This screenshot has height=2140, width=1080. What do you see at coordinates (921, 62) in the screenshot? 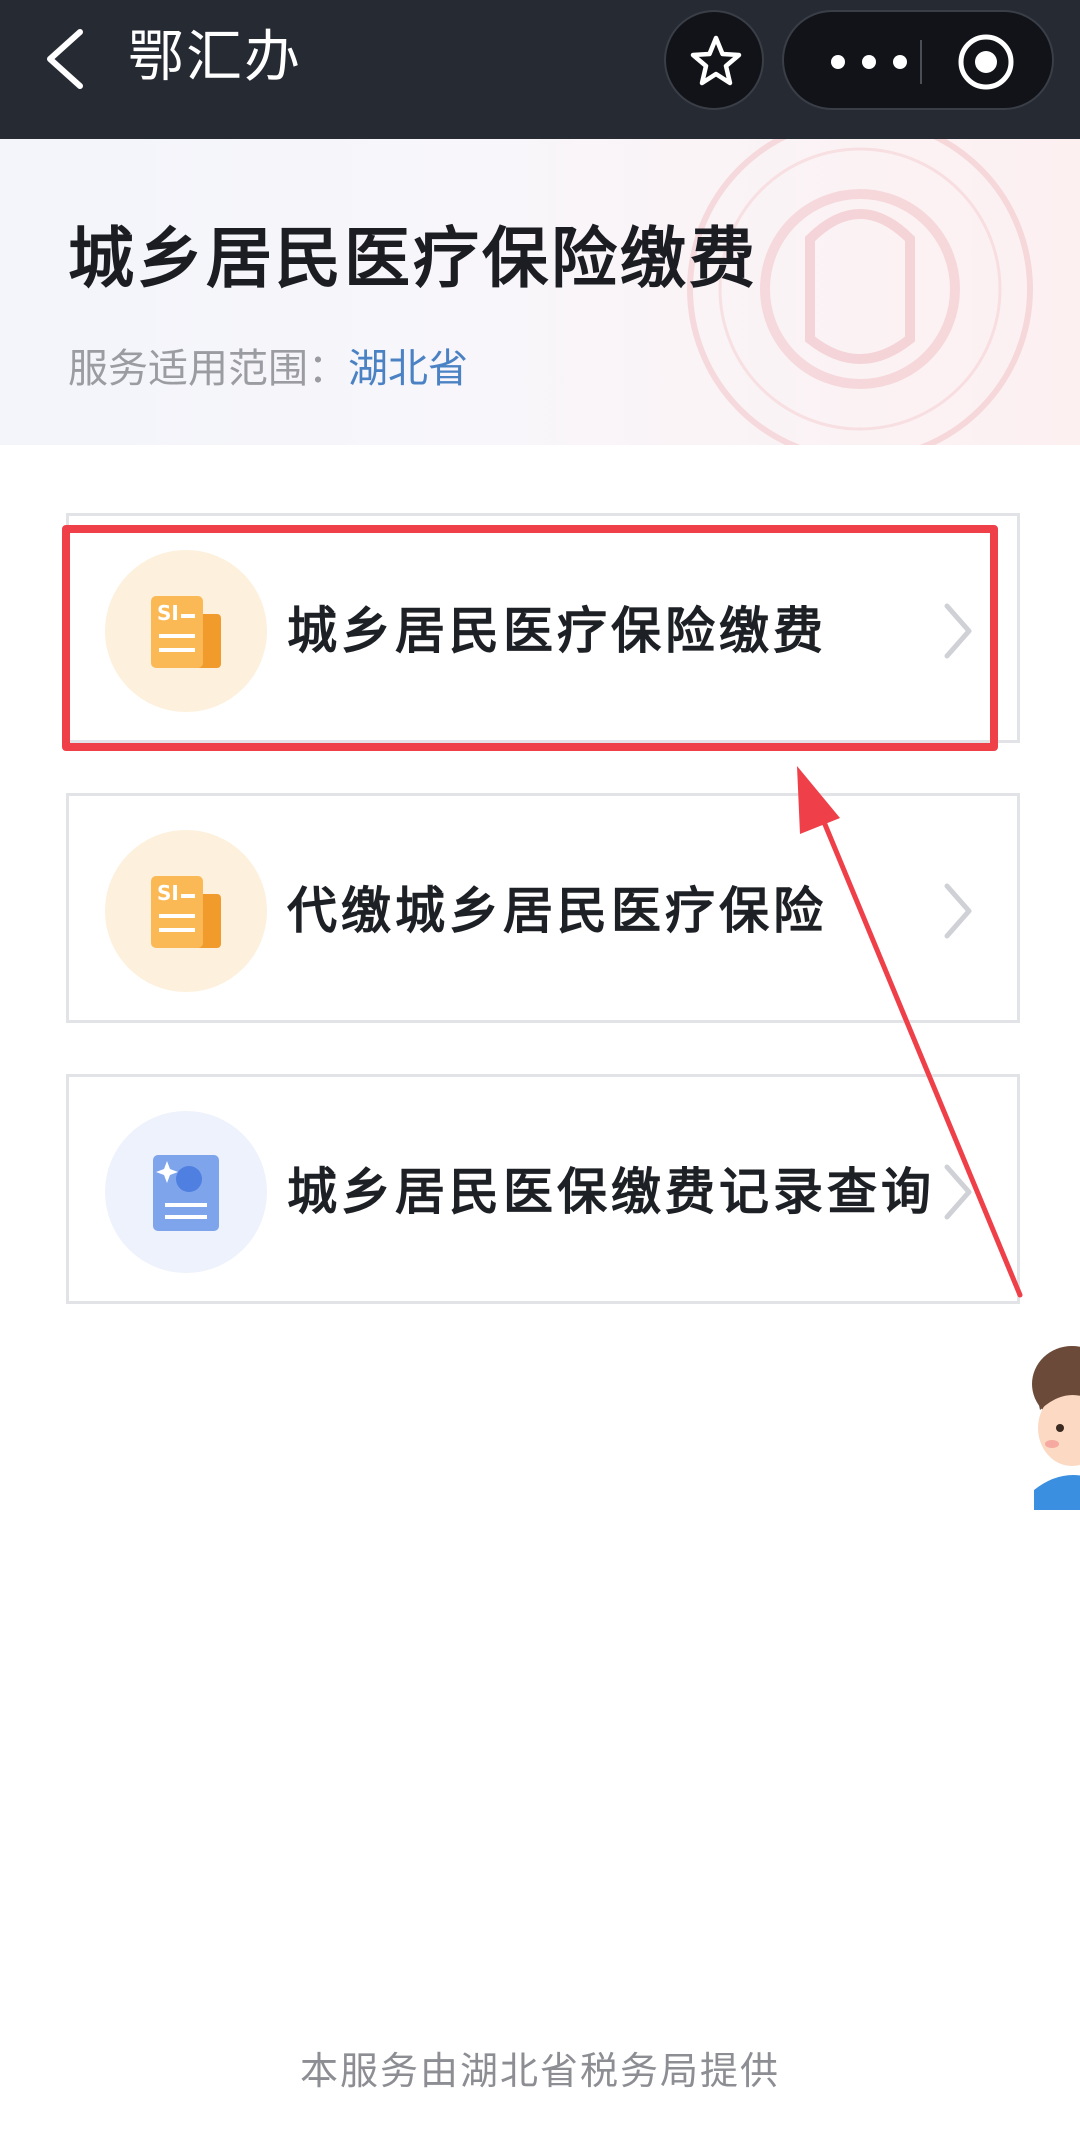
I see `capsule-divider` at bounding box center [921, 62].